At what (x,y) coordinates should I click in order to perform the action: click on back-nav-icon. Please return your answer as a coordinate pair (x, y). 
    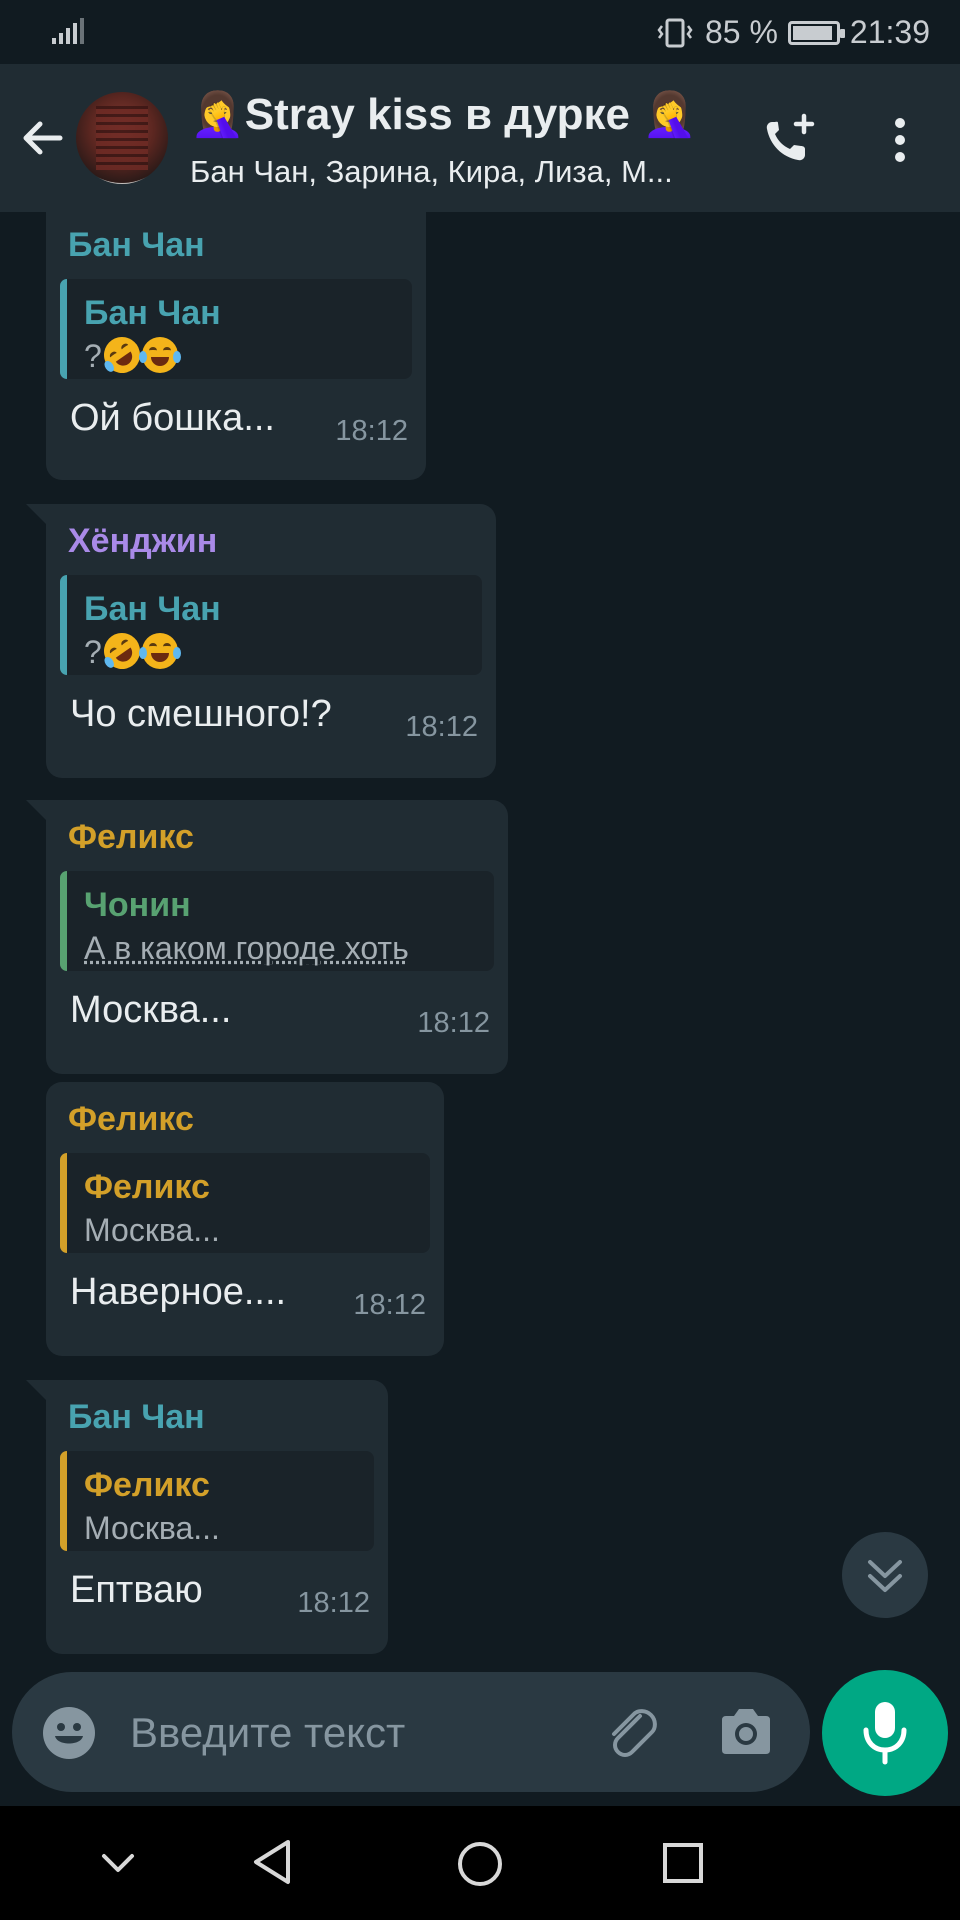
    Looking at the image, I should click on (272, 1862).